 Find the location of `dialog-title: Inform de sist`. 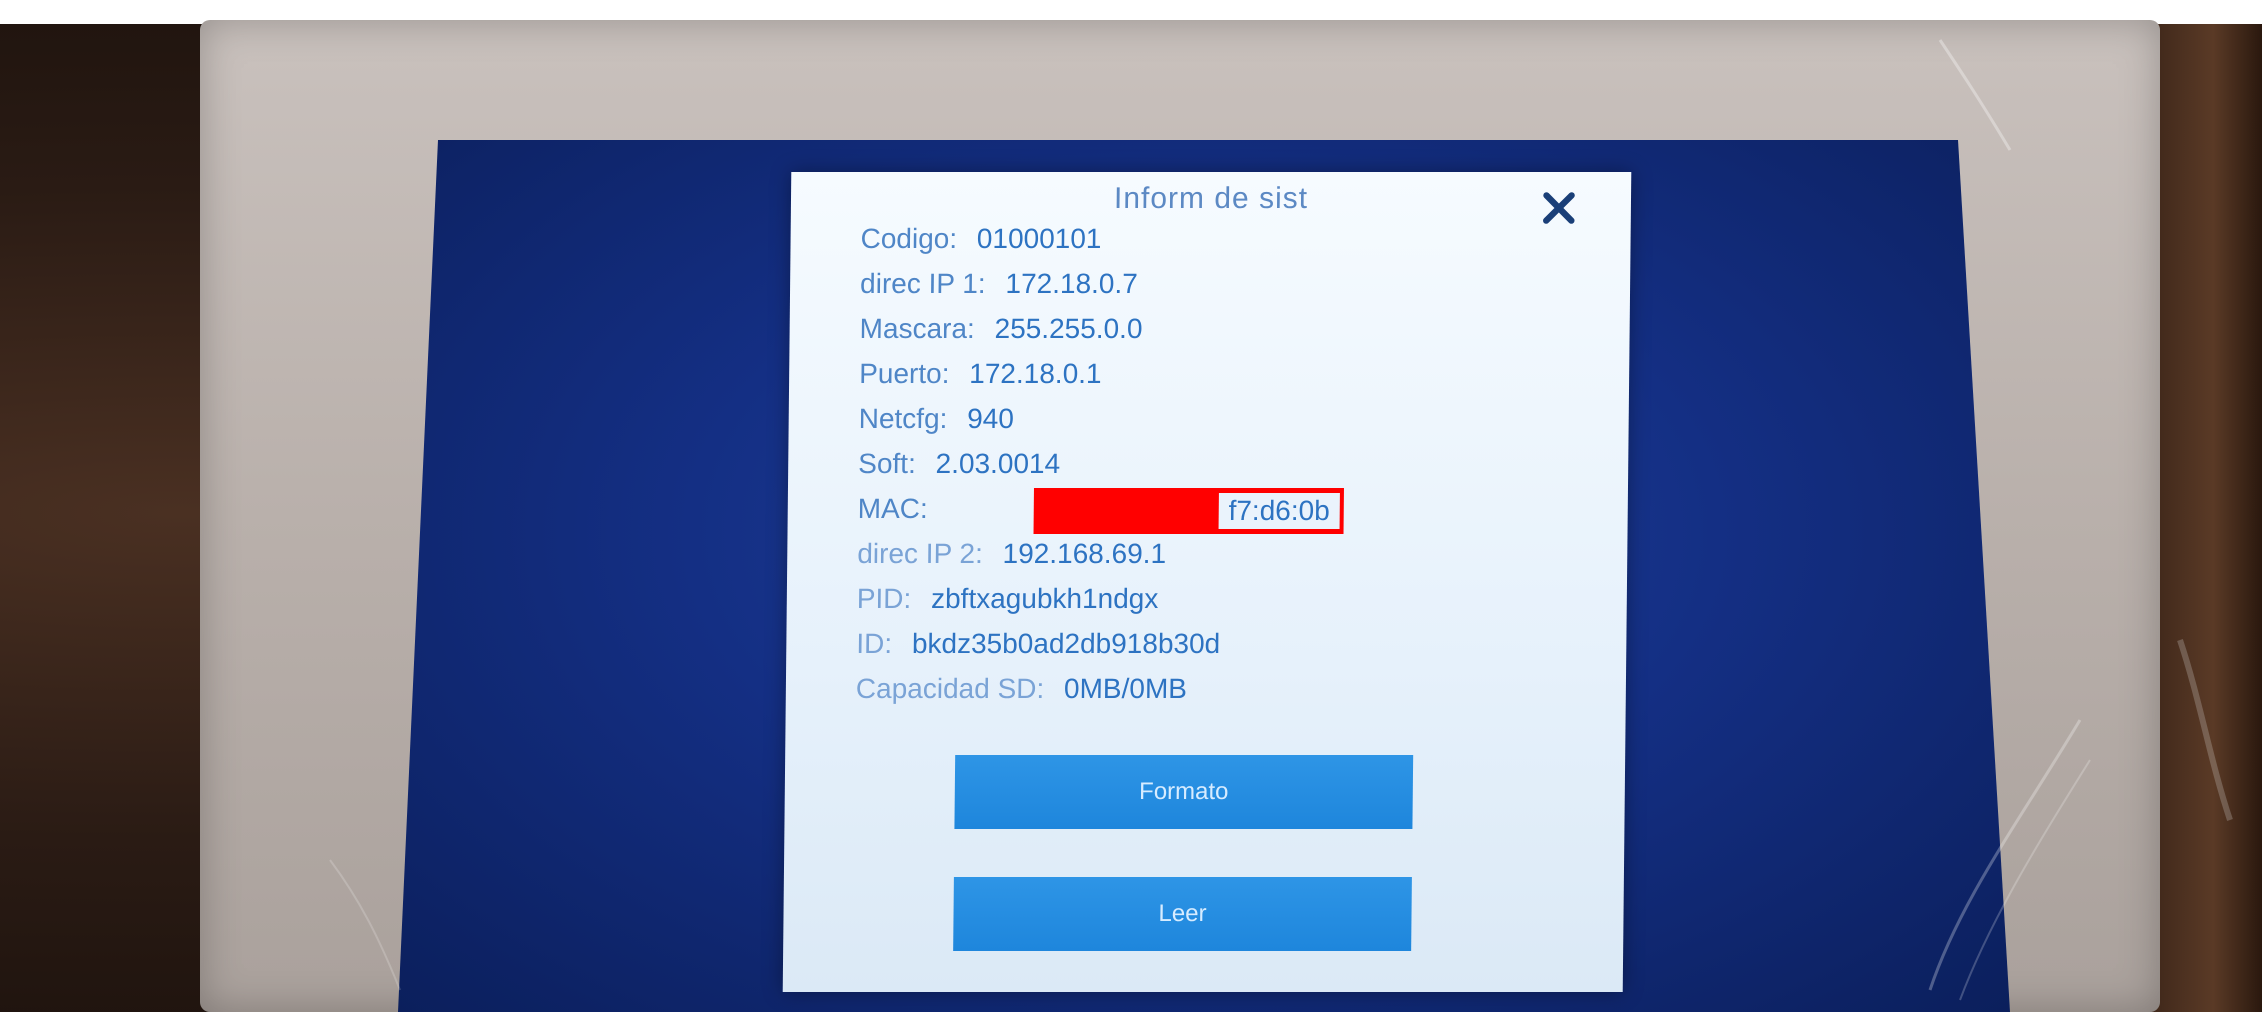

dialog-title: Inform de sist is located at coordinates (1211, 198).